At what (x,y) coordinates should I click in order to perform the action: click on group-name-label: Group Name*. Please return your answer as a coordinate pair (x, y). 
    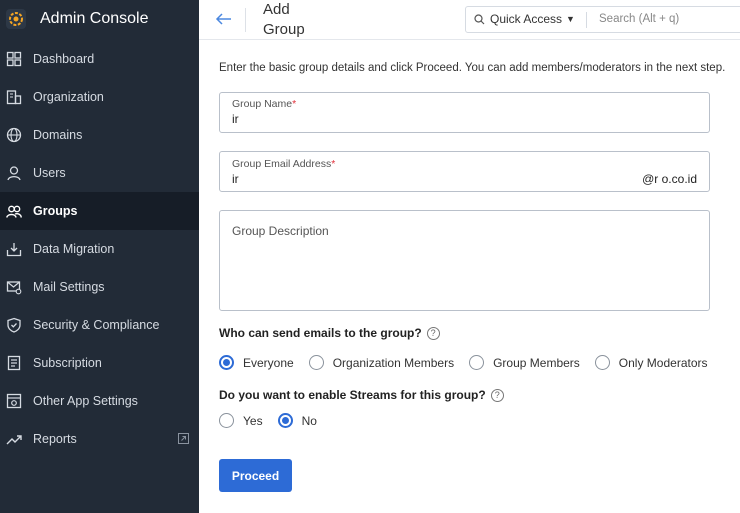
    Looking at the image, I should click on (264, 104).